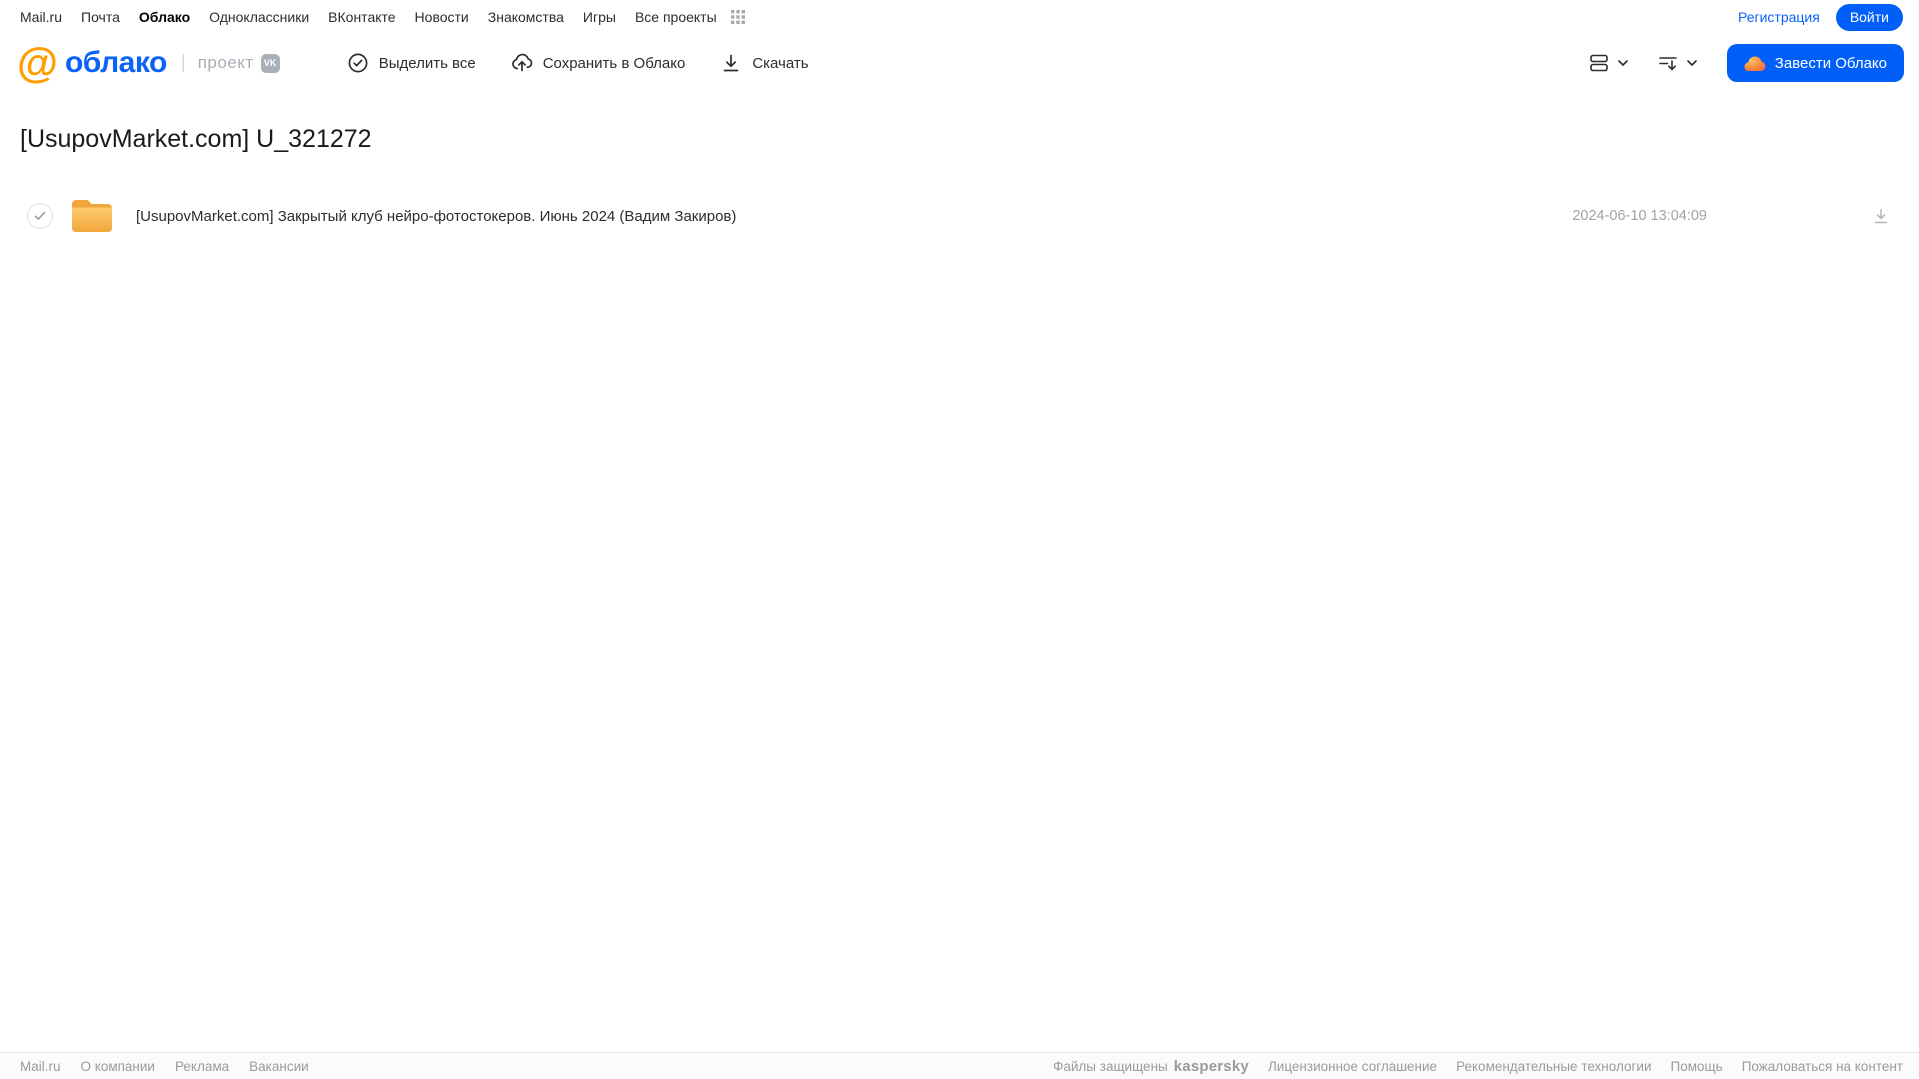 Image resolution: width=1919 pixels, height=1079 pixels. Describe the element at coordinates (1779, 17) in the screenshot. I see `register-link: Регистрация` at that location.